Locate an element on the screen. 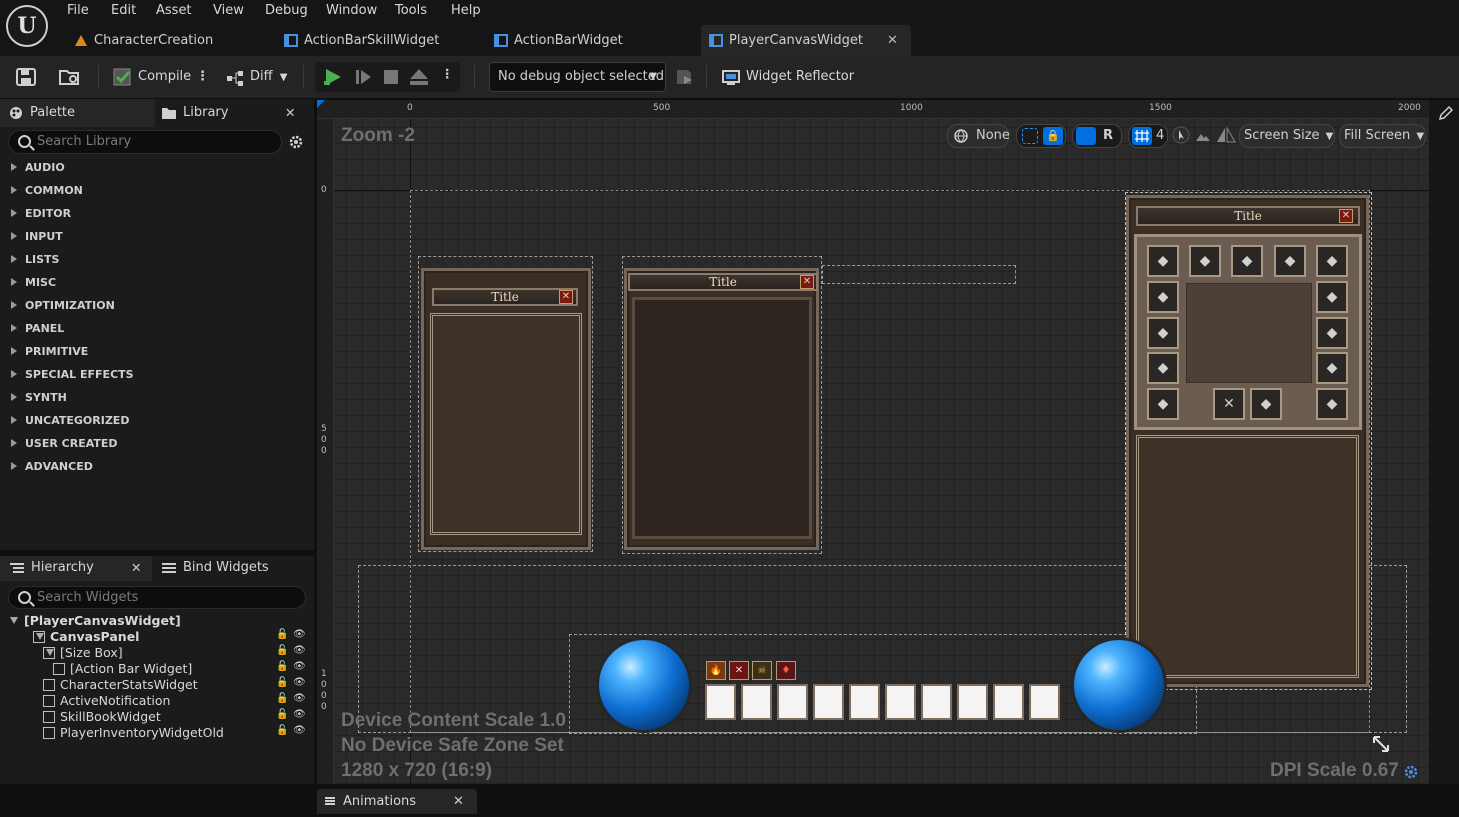  tab-palette: Palette is located at coordinates (77, 113).